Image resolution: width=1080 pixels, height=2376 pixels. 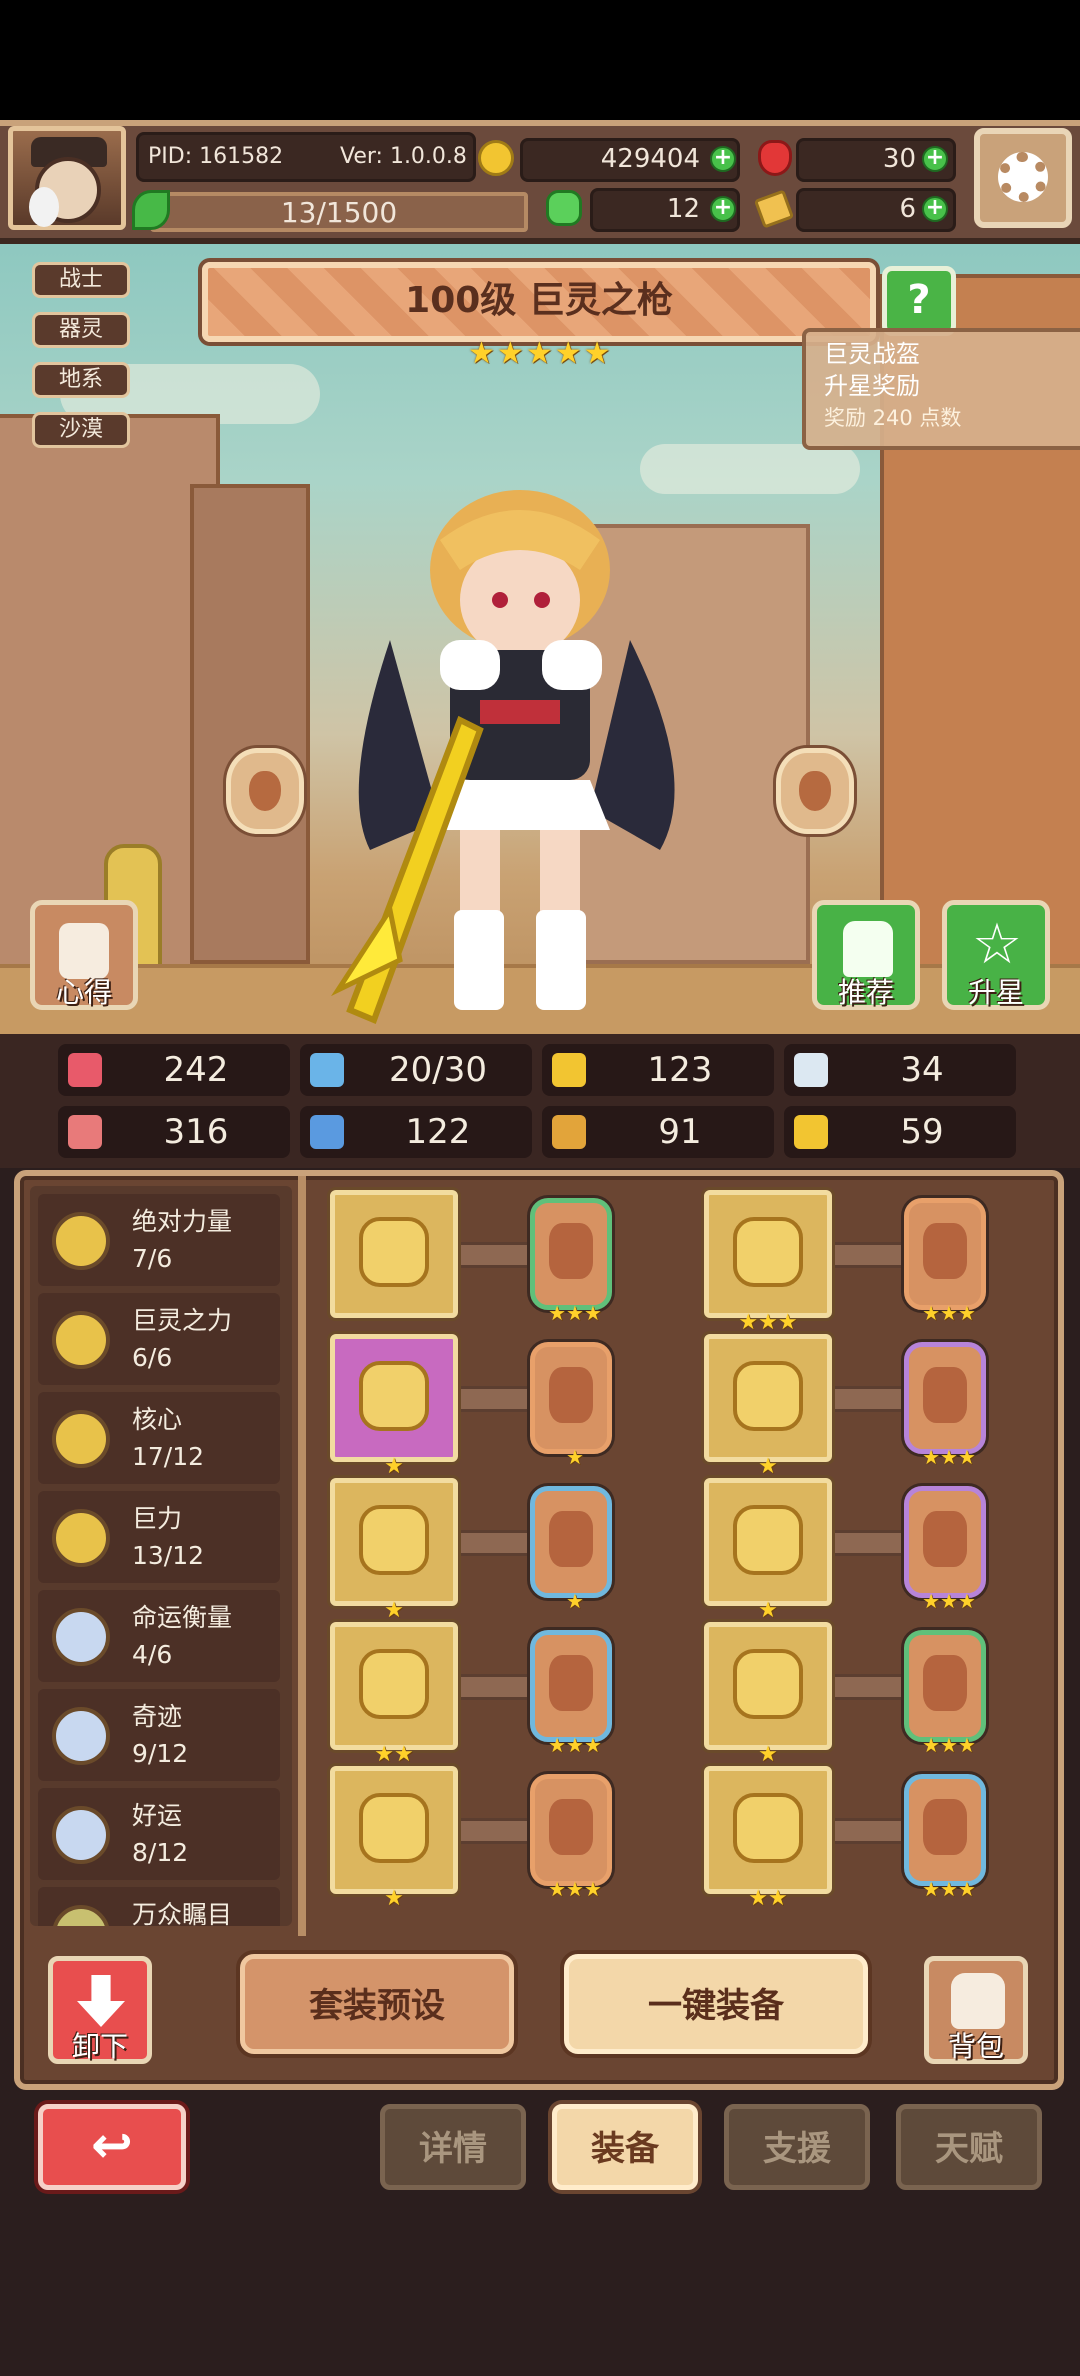 What do you see at coordinates (81, 430) in the screenshot?
I see `tag-region: 沙漠` at bounding box center [81, 430].